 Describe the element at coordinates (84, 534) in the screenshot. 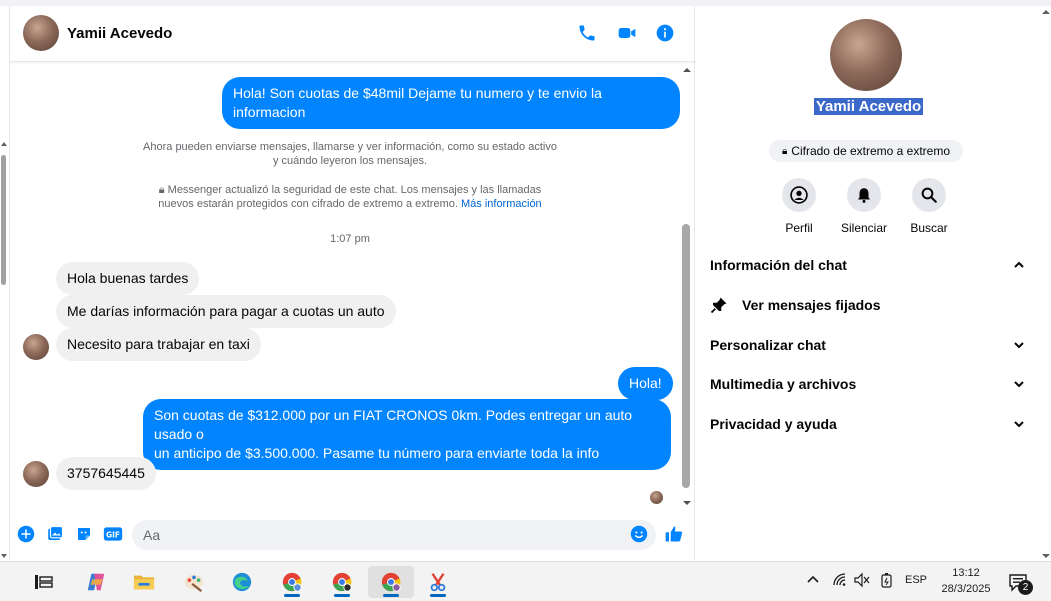

I see `sticker-icon` at that location.